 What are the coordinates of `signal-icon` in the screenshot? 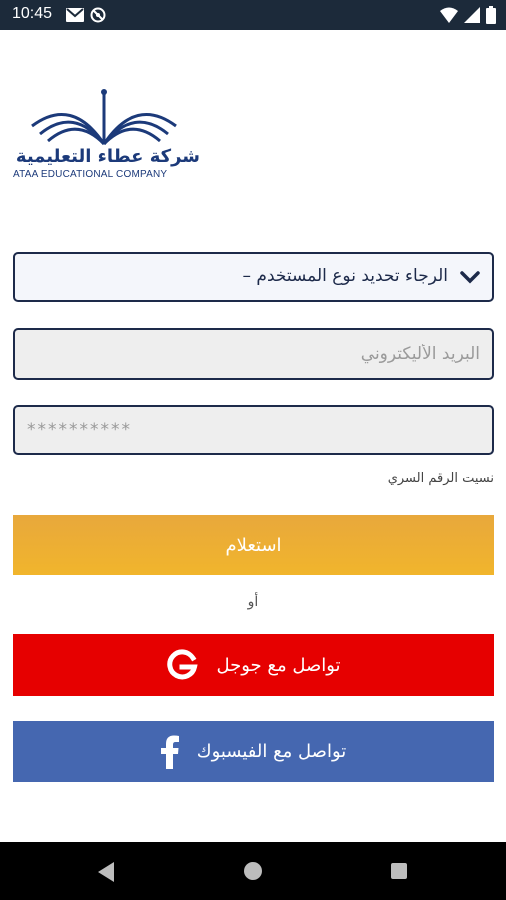 It's located at (472, 15).